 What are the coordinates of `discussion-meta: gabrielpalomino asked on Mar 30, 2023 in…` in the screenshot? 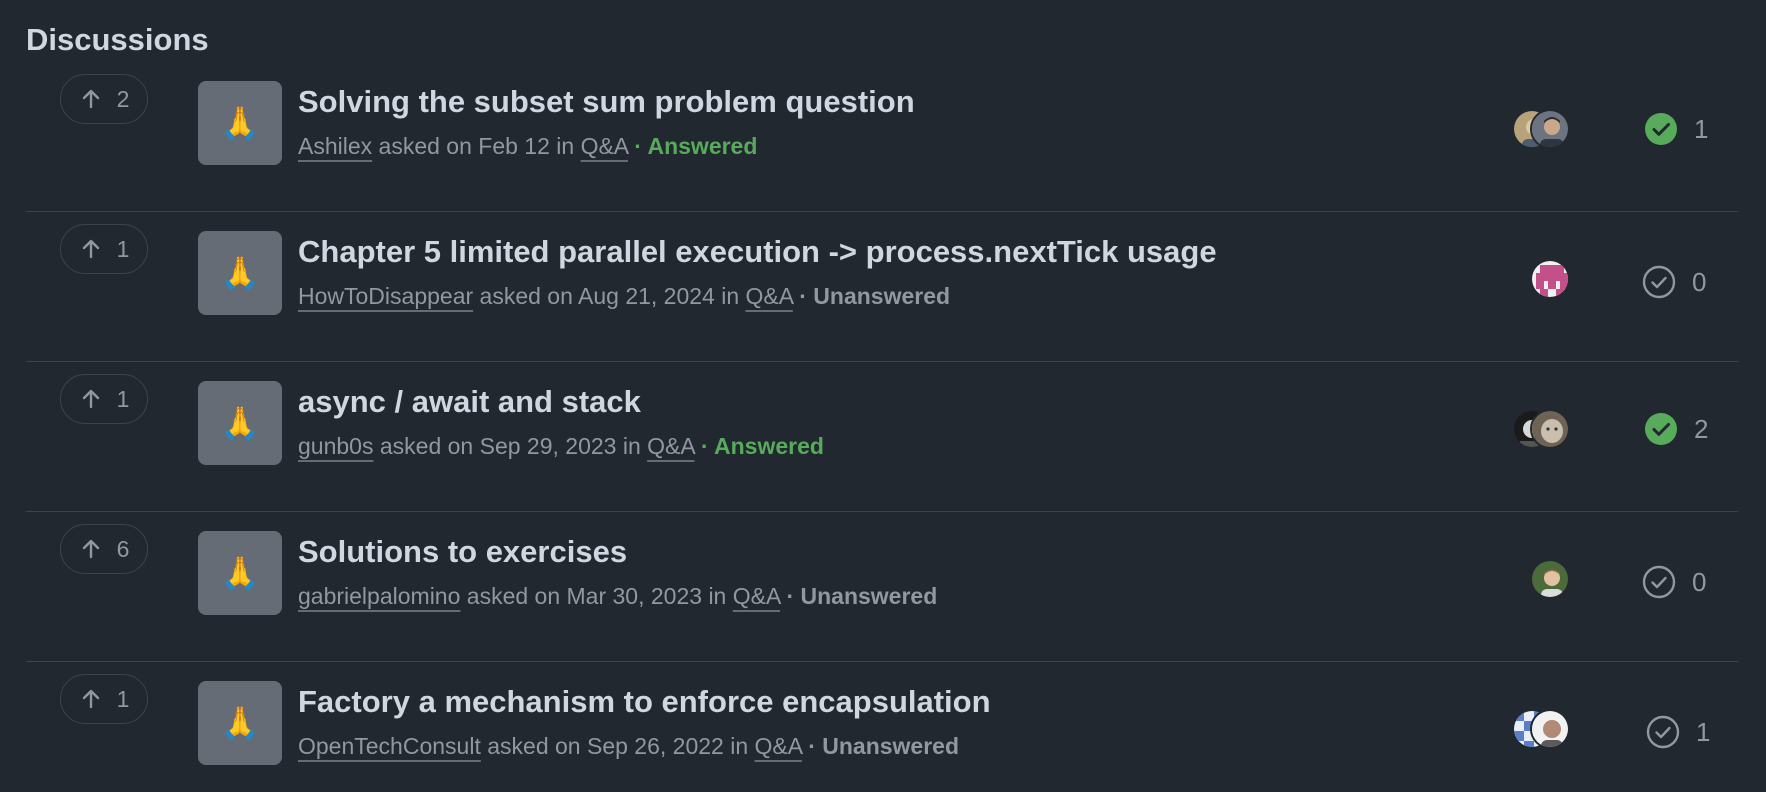 It's located at (617, 596).